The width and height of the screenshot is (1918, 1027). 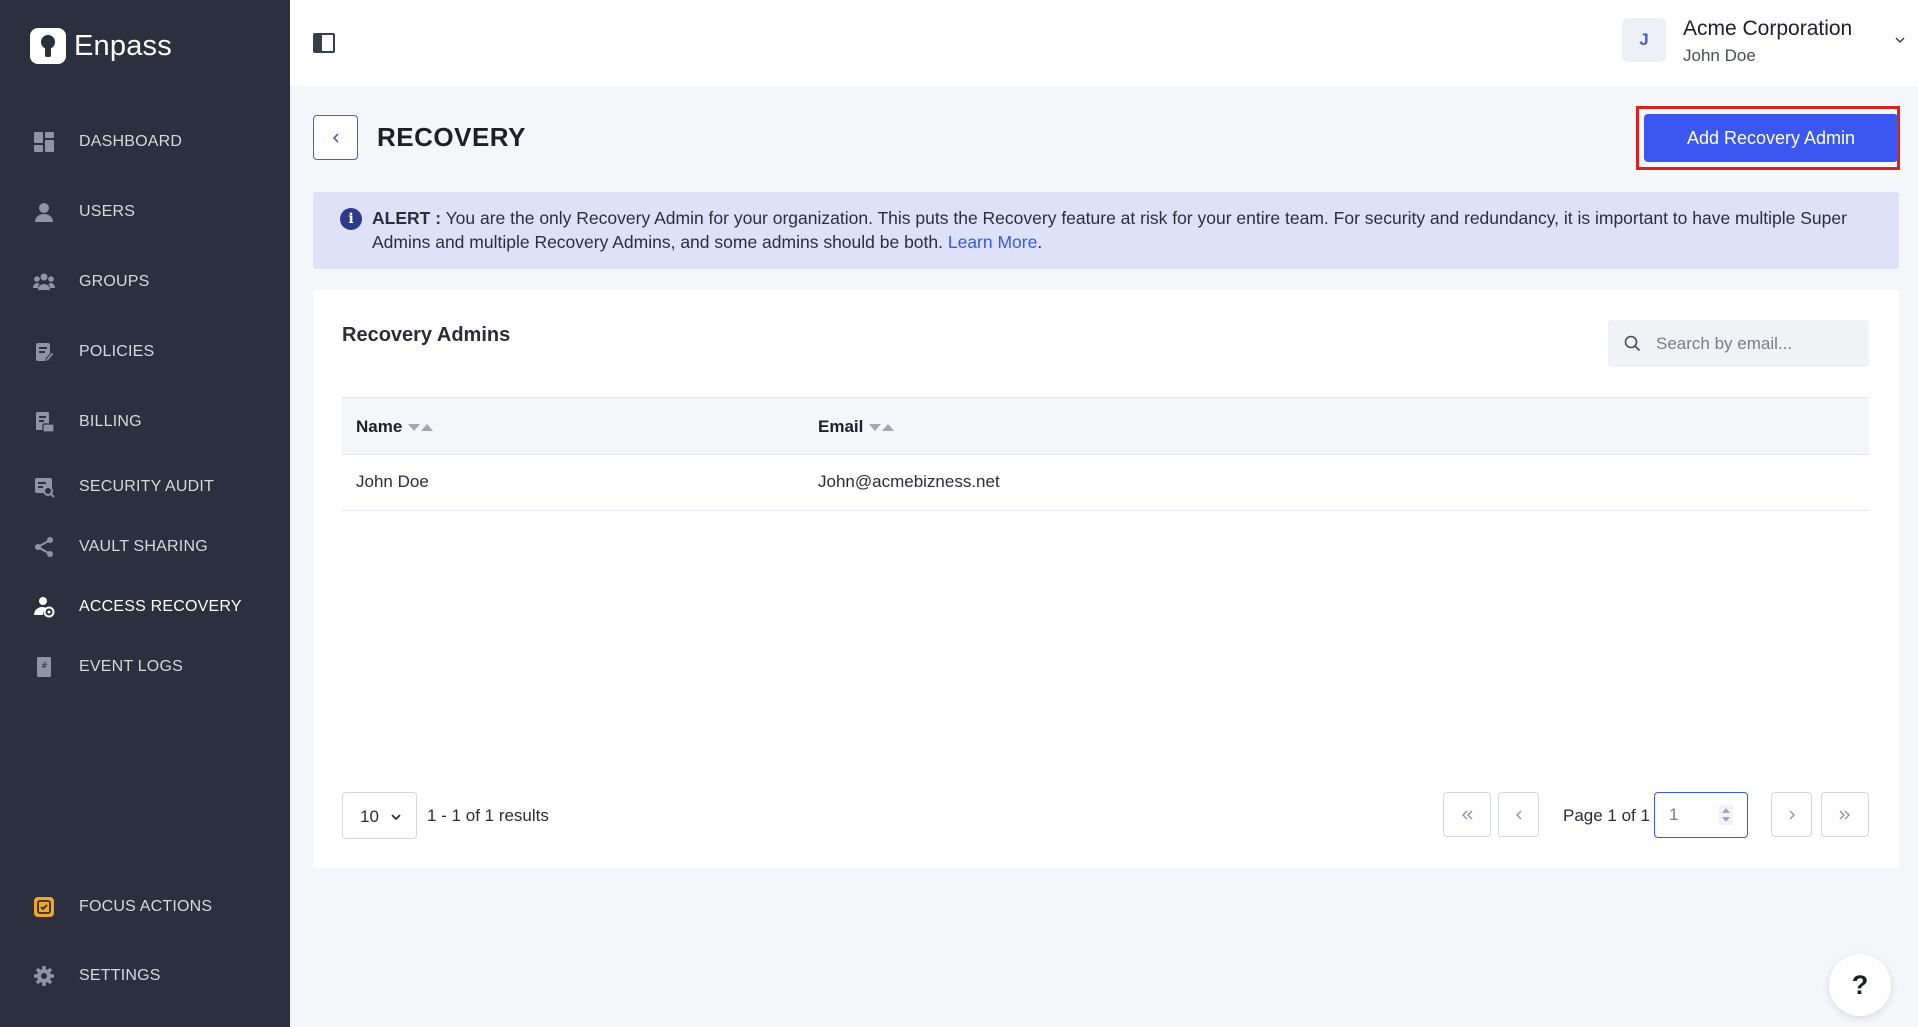 I want to click on help-button: ?, so click(x=1860, y=985).